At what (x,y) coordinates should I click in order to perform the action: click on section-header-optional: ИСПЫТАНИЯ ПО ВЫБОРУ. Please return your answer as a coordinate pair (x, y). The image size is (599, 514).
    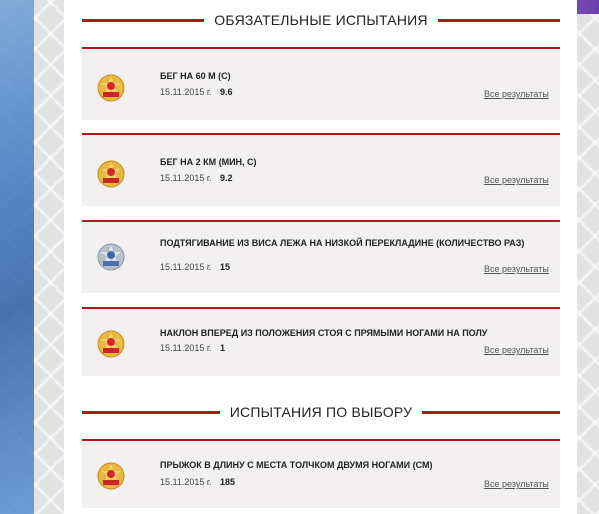
    Looking at the image, I should click on (321, 412).